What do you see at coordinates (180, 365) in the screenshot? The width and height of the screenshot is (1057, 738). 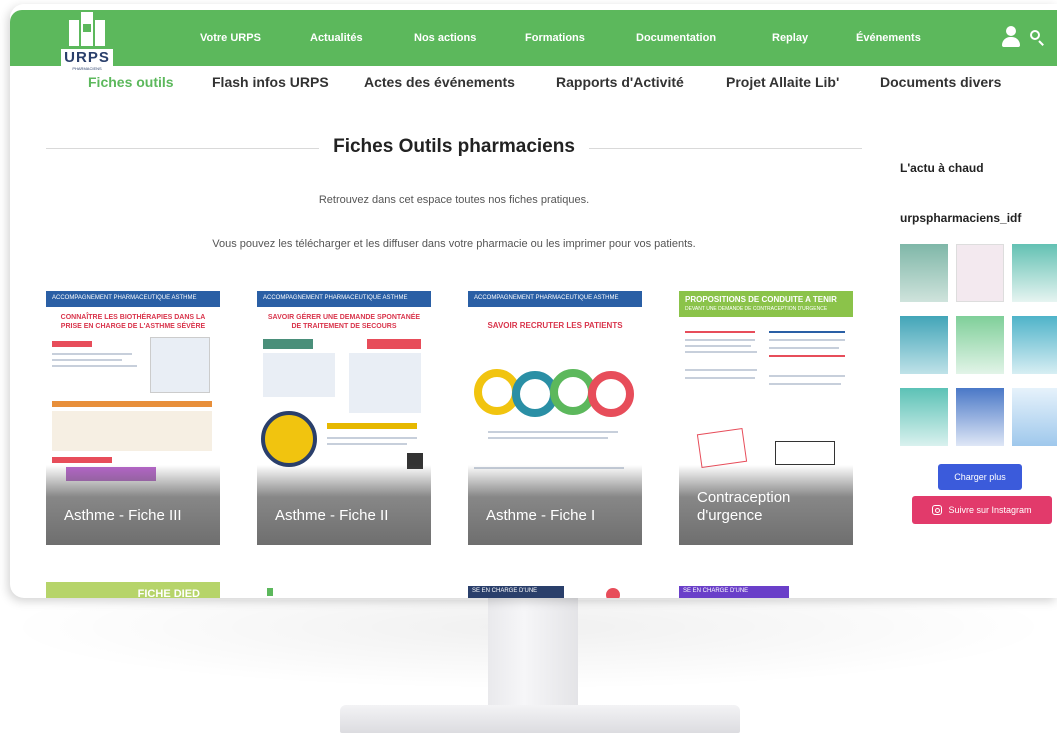 I see `card-doc-thumbnail` at bounding box center [180, 365].